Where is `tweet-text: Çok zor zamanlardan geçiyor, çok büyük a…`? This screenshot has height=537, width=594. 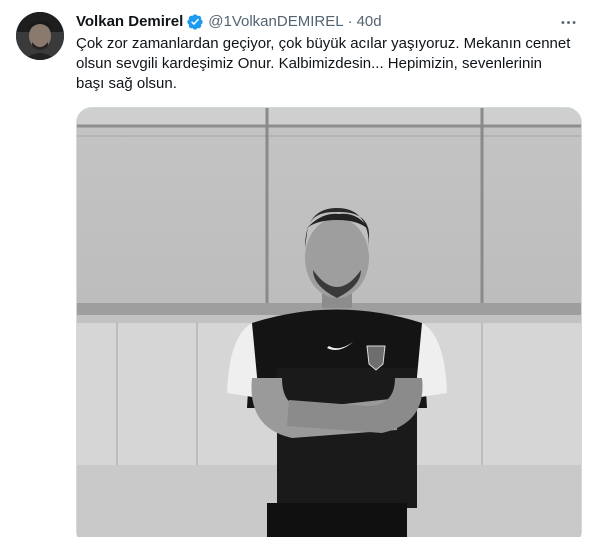
tweet-text: Çok zor zamanlardan geçiyor, çok büyük a… is located at coordinates (329, 64).